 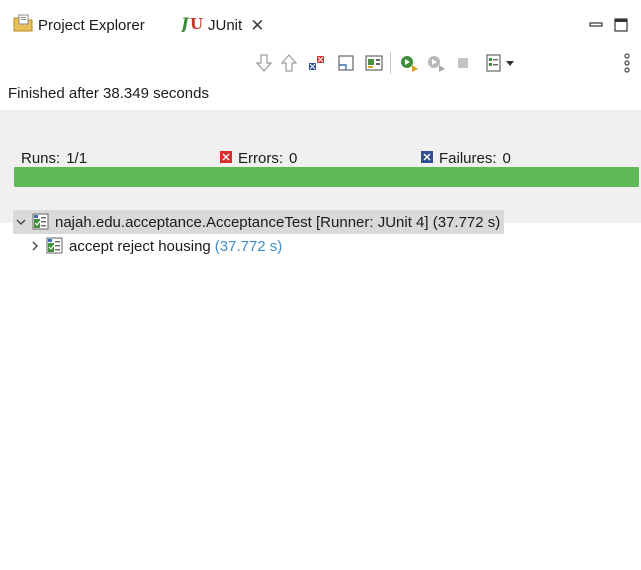 What do you see at coordinates (264, 63) in the screenshot?
I see `next-failure-icon` at bounding box center [264, 63].